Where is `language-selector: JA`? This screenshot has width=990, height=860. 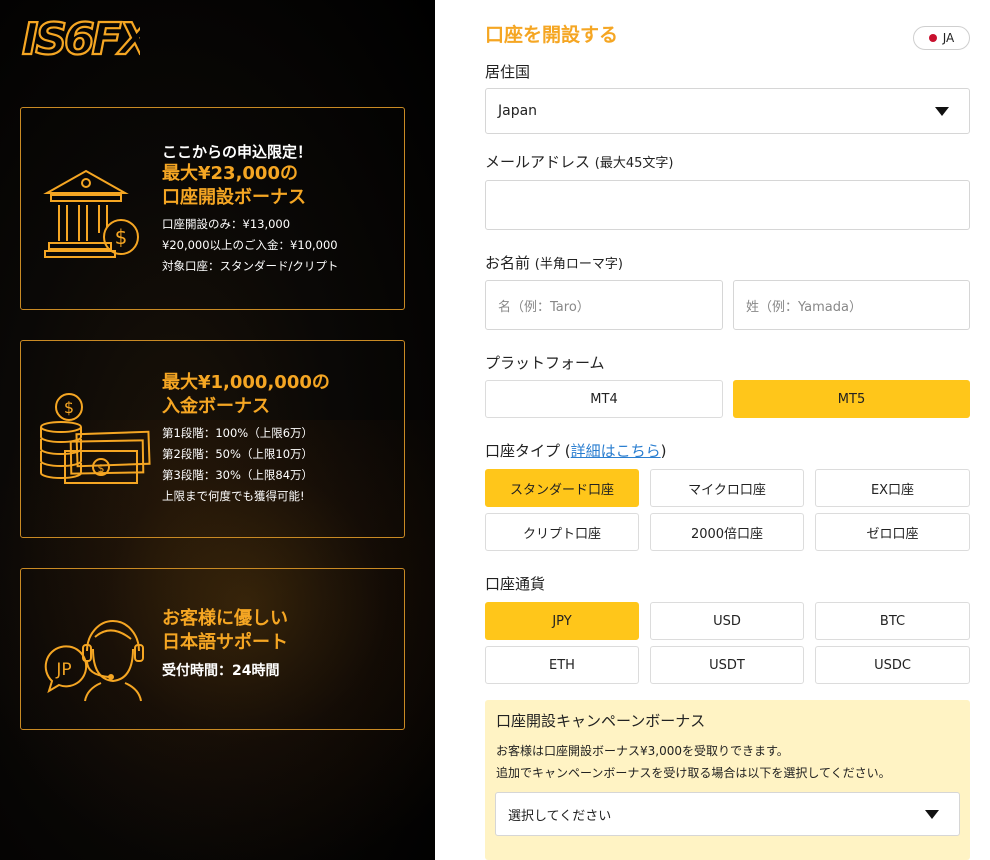 language-selector: JA is located at coordinates (941, 38).